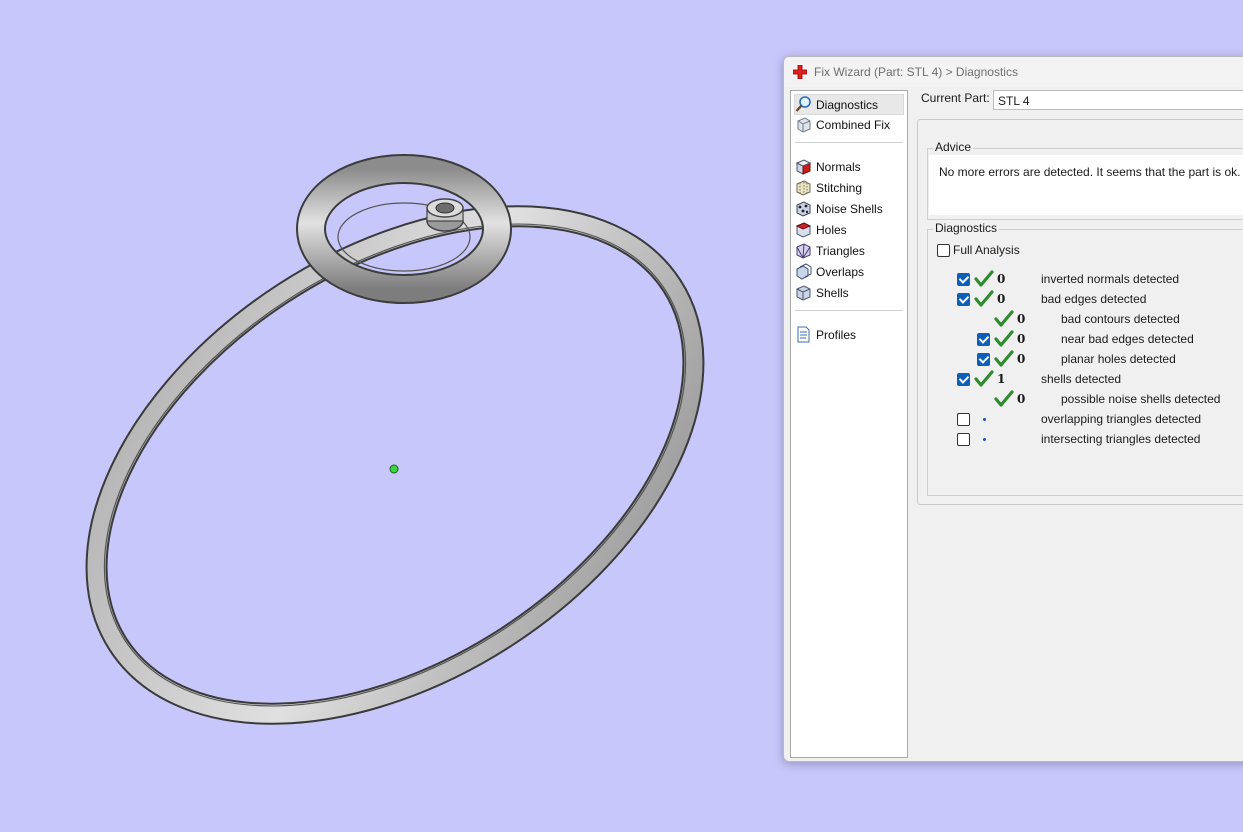  What do you see at coordinates (1021, 319) in the screenshot?
I see `bad-contours-count: 0` at bounding box center [1021, 319].